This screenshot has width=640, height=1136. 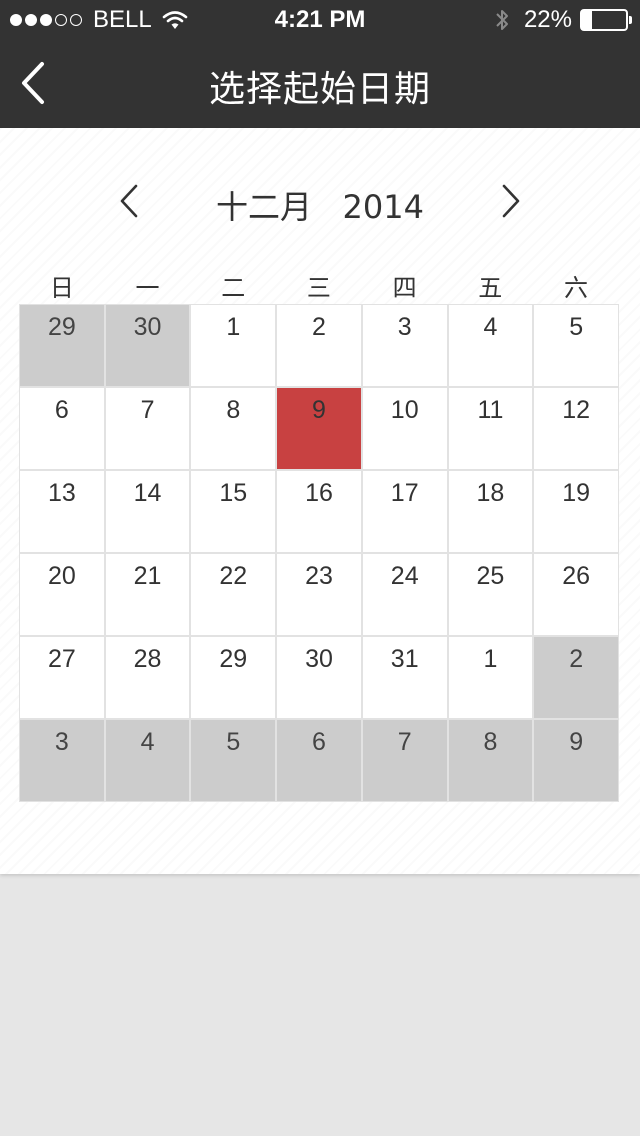 I want to click on day-cell: 25, so click(x=490, y=594).